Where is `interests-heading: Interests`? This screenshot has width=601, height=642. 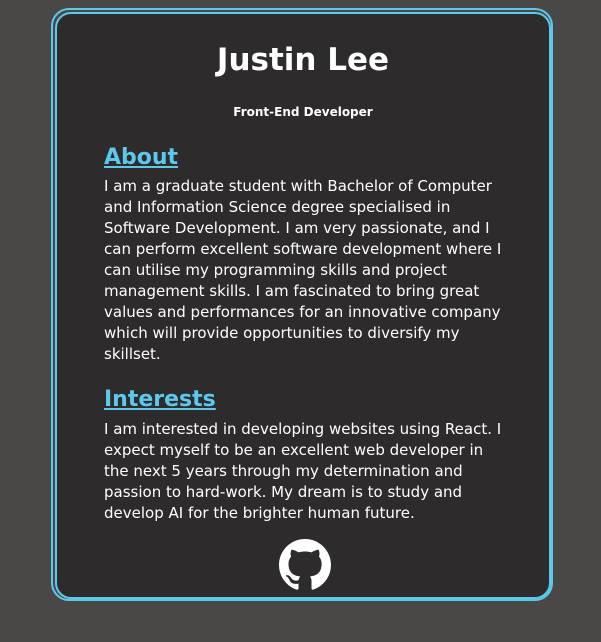
interests-heading: Interests is located at coordinates (160, 399).